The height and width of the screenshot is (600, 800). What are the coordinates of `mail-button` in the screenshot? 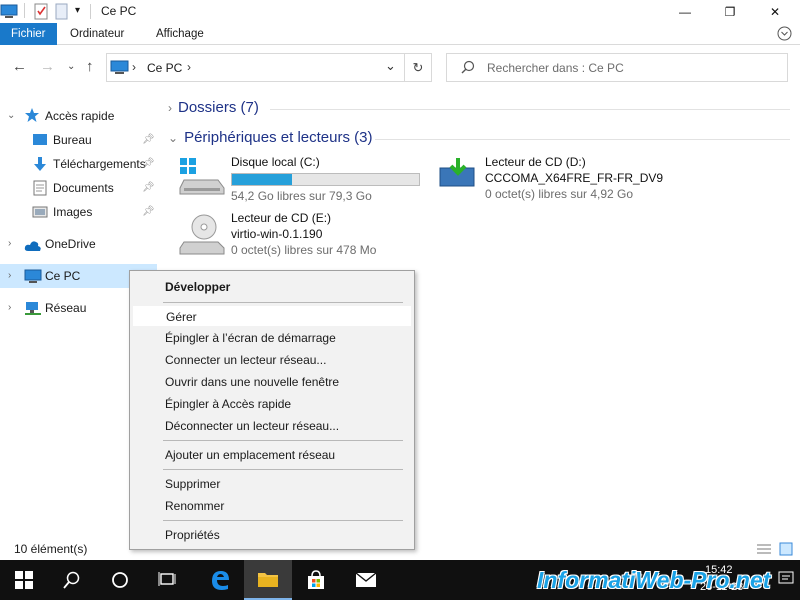 It's located at (366, 580).